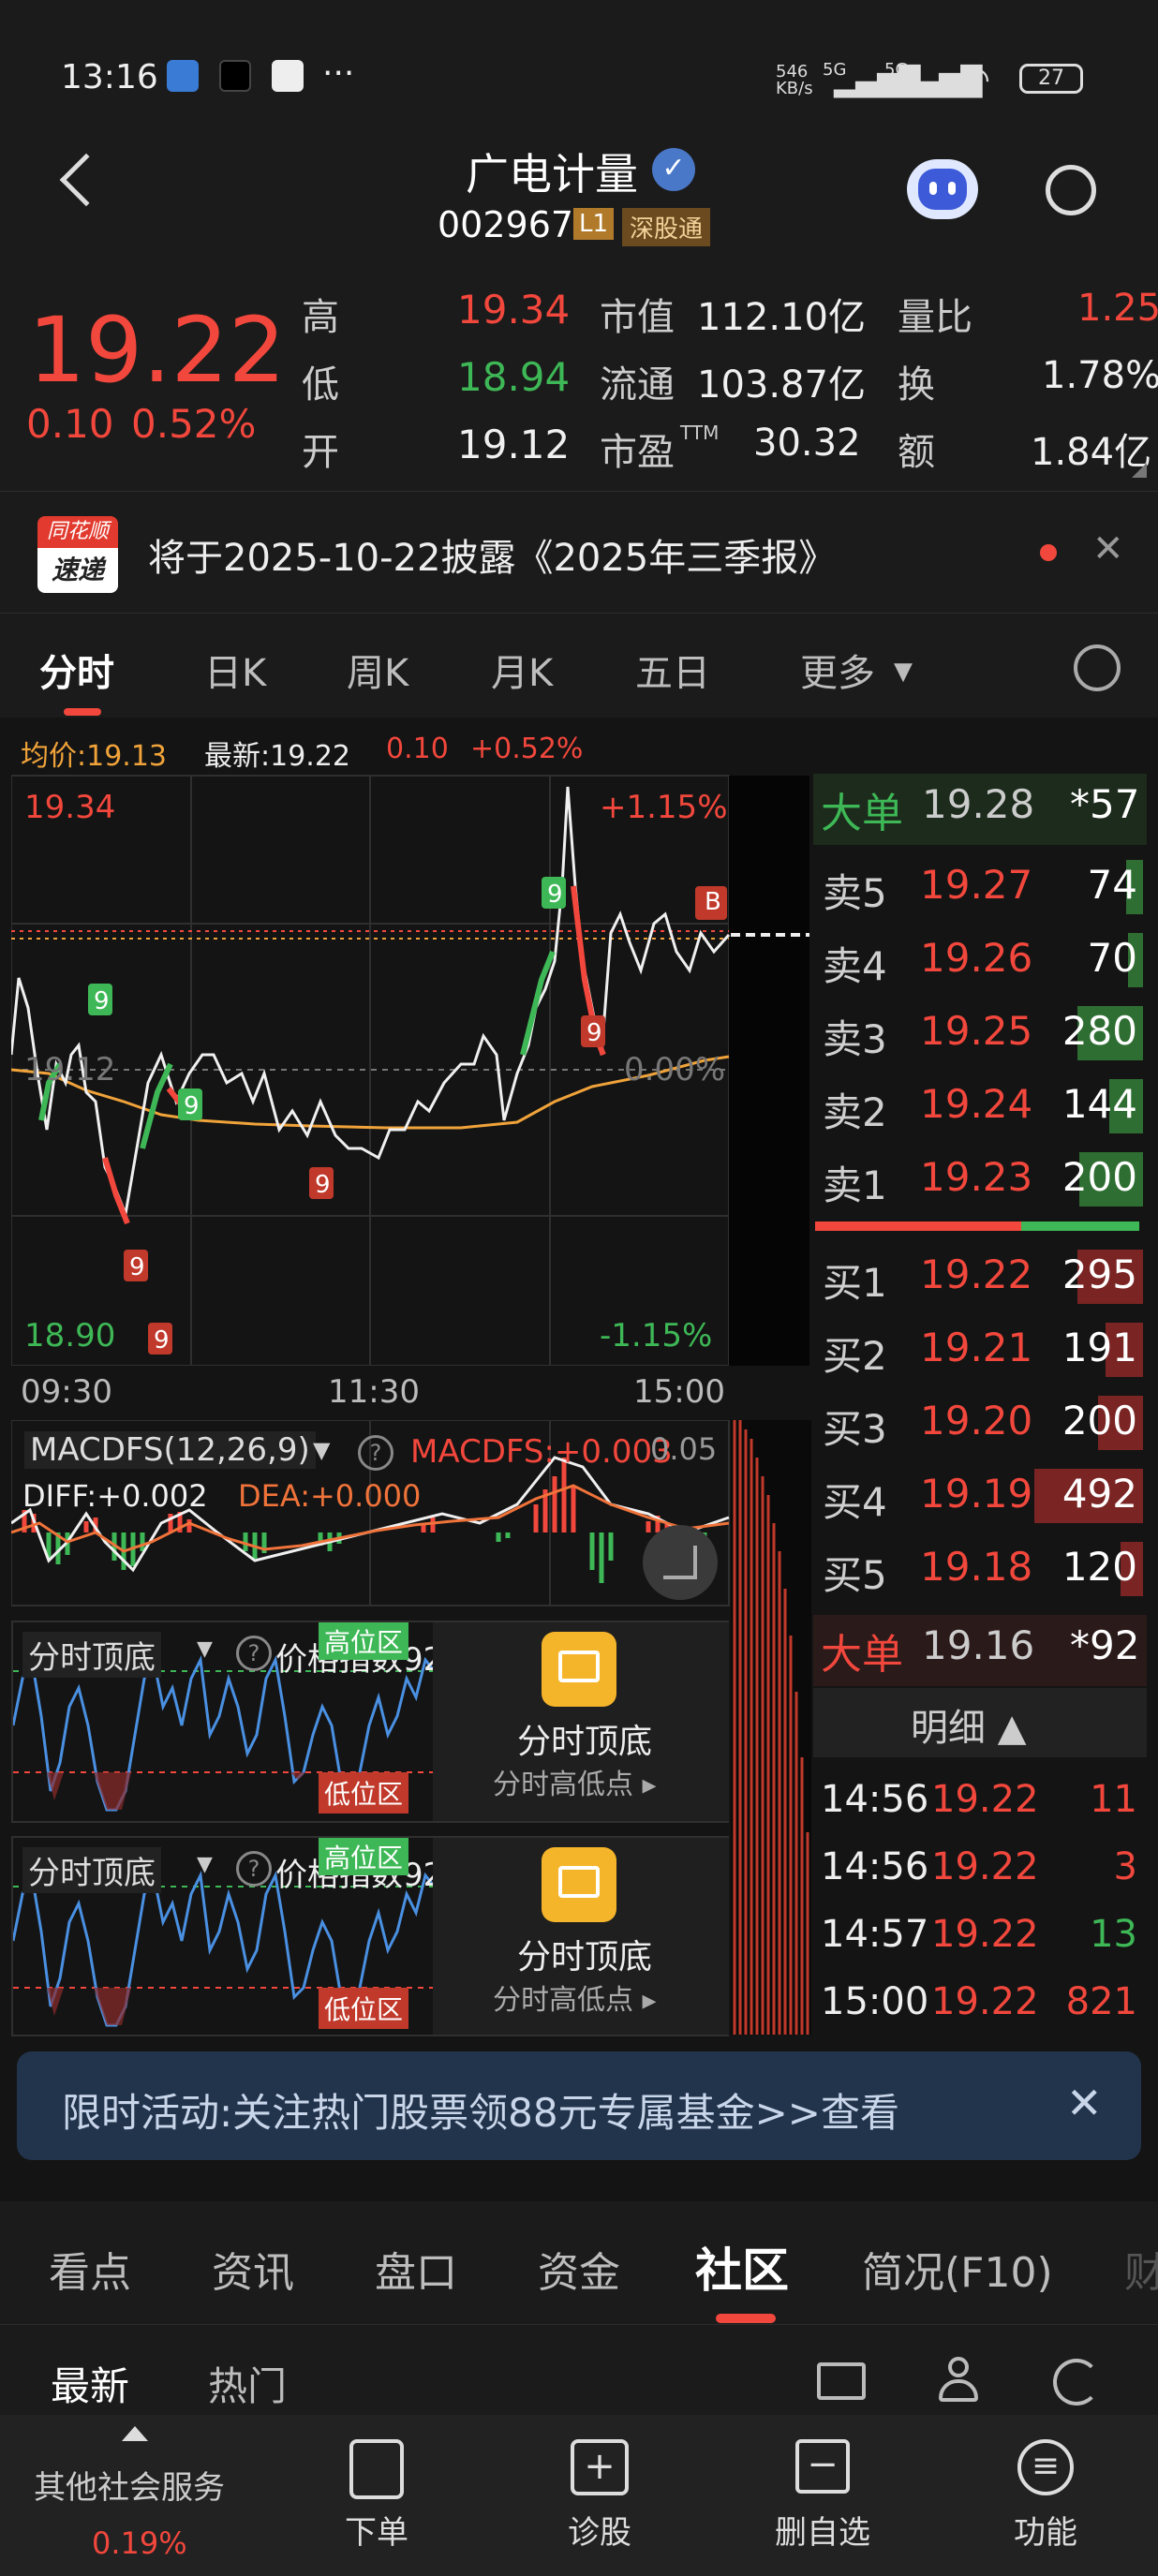 This screenshot has width=1158, height=2576. What do you see at coordinates (1099, 1177) in the screenshot?
I see `ask-volume: 200` at bounding box center [1099, 1177].